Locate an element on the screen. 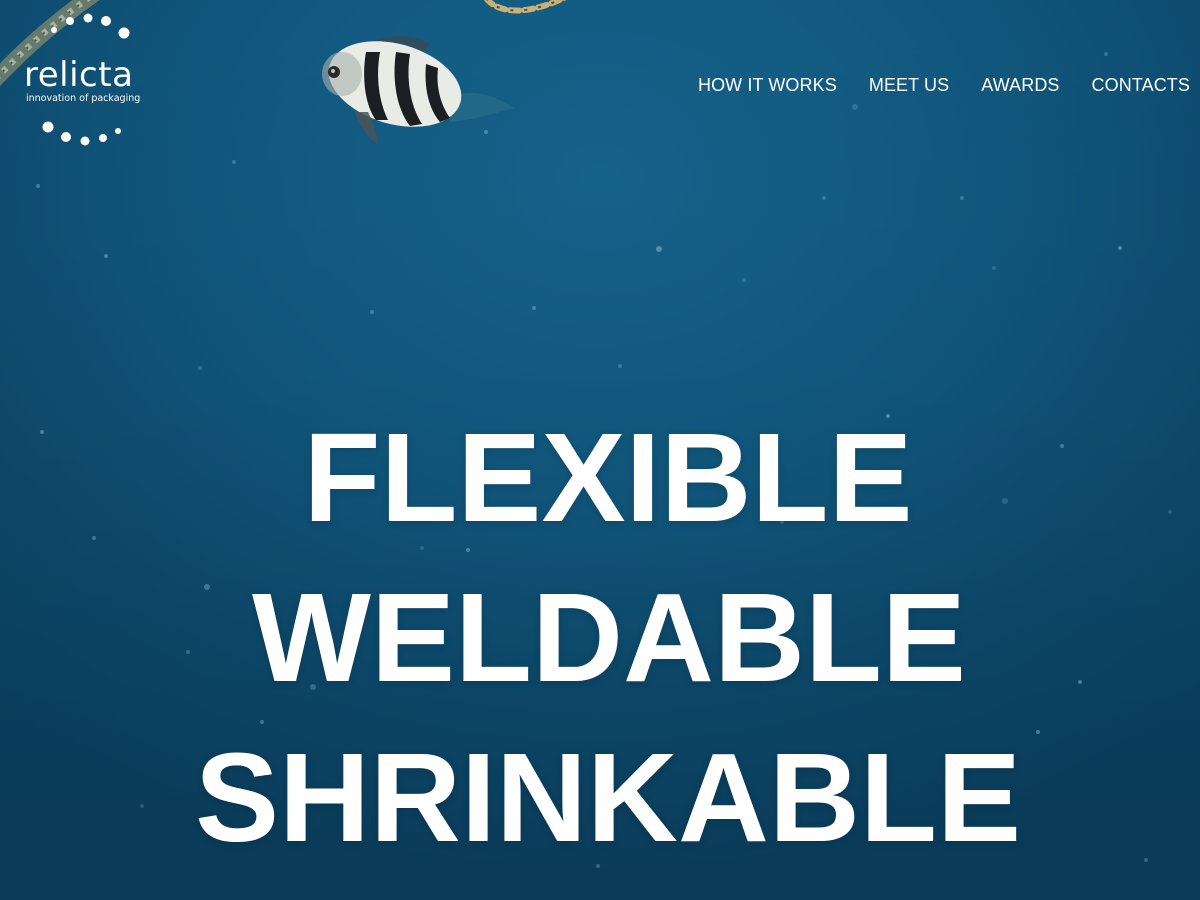  nav-contacts-link: CONTACTS is located at coordinates (1141, 85).